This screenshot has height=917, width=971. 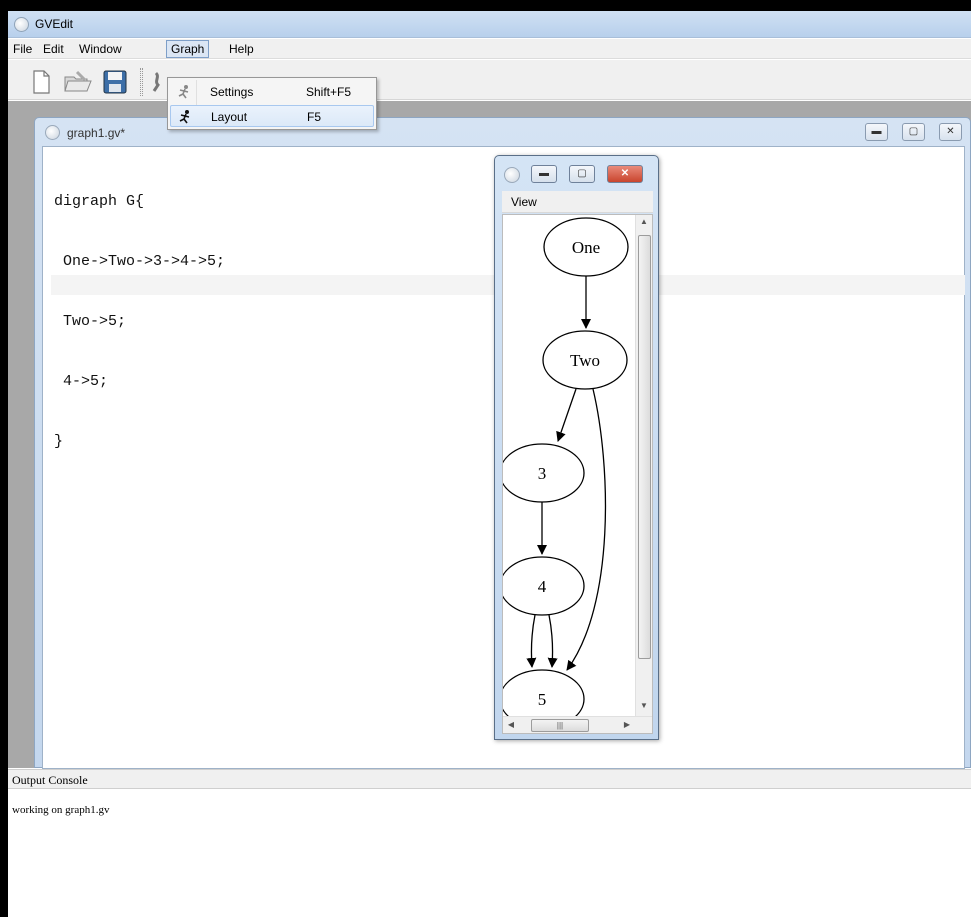 I want to click on horizontal-scroll-thumb: |||, so click(x=560, y=725).